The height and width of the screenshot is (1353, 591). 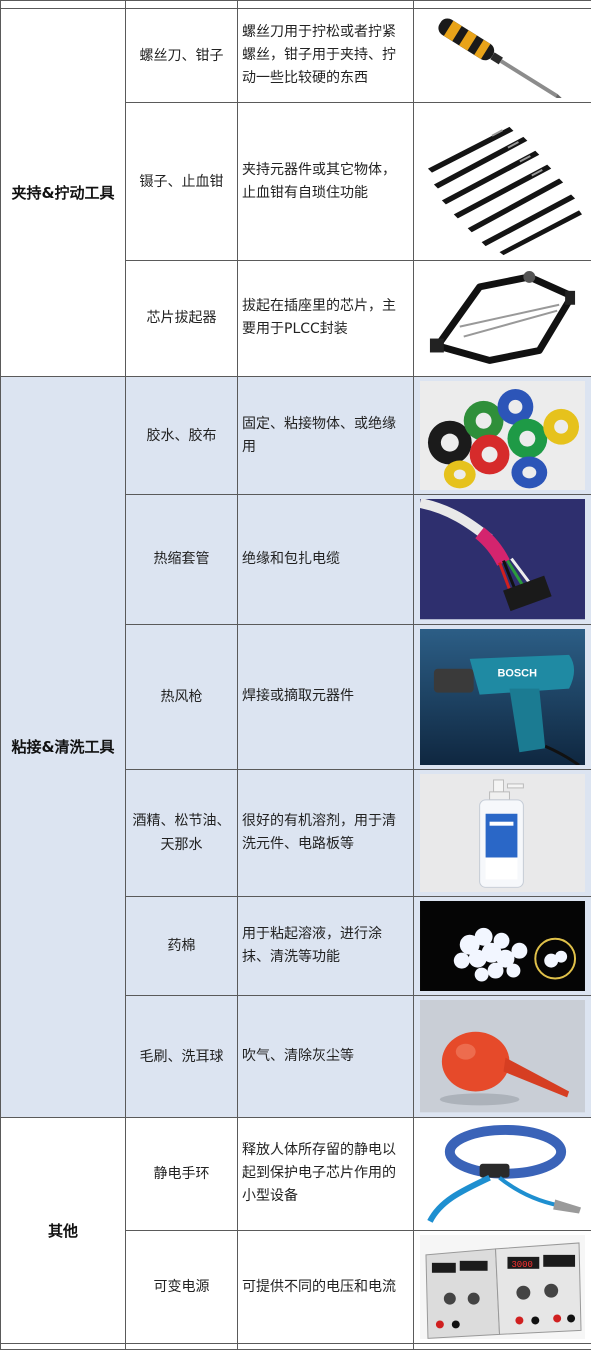 I want to click on tool-description: 螺丝刀用于拧松或者拧紧螺丝，钳子用于夹持、拧动一些比较硬的东西, so click(x=325, y=55).